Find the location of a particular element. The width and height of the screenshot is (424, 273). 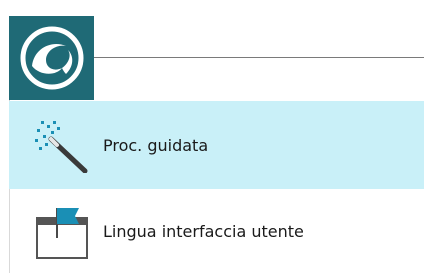

app-menu-button is located at coordinates (51, 58).